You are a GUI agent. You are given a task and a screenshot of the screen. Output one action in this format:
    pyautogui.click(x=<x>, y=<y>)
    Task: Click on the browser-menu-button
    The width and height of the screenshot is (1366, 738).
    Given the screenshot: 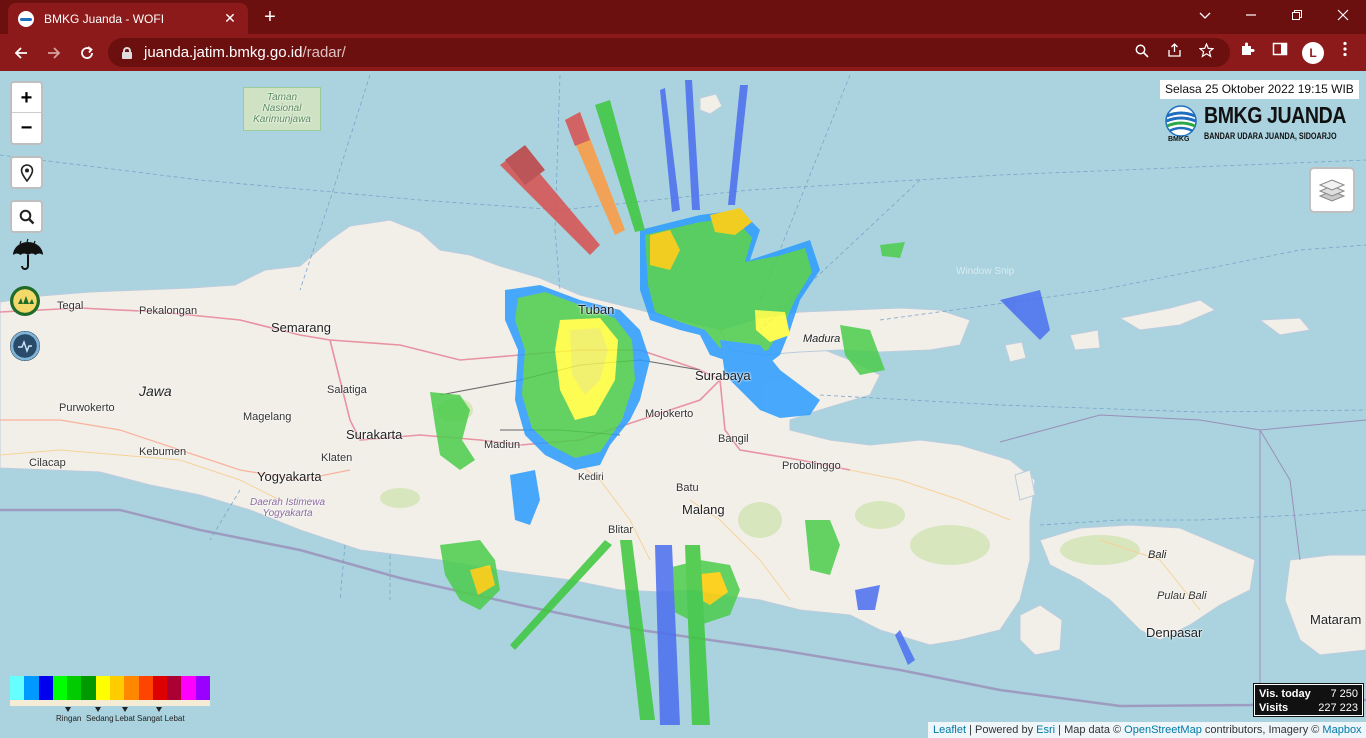 What is the action you would take?
    pyautogui.click(x=1345, y=52)
    